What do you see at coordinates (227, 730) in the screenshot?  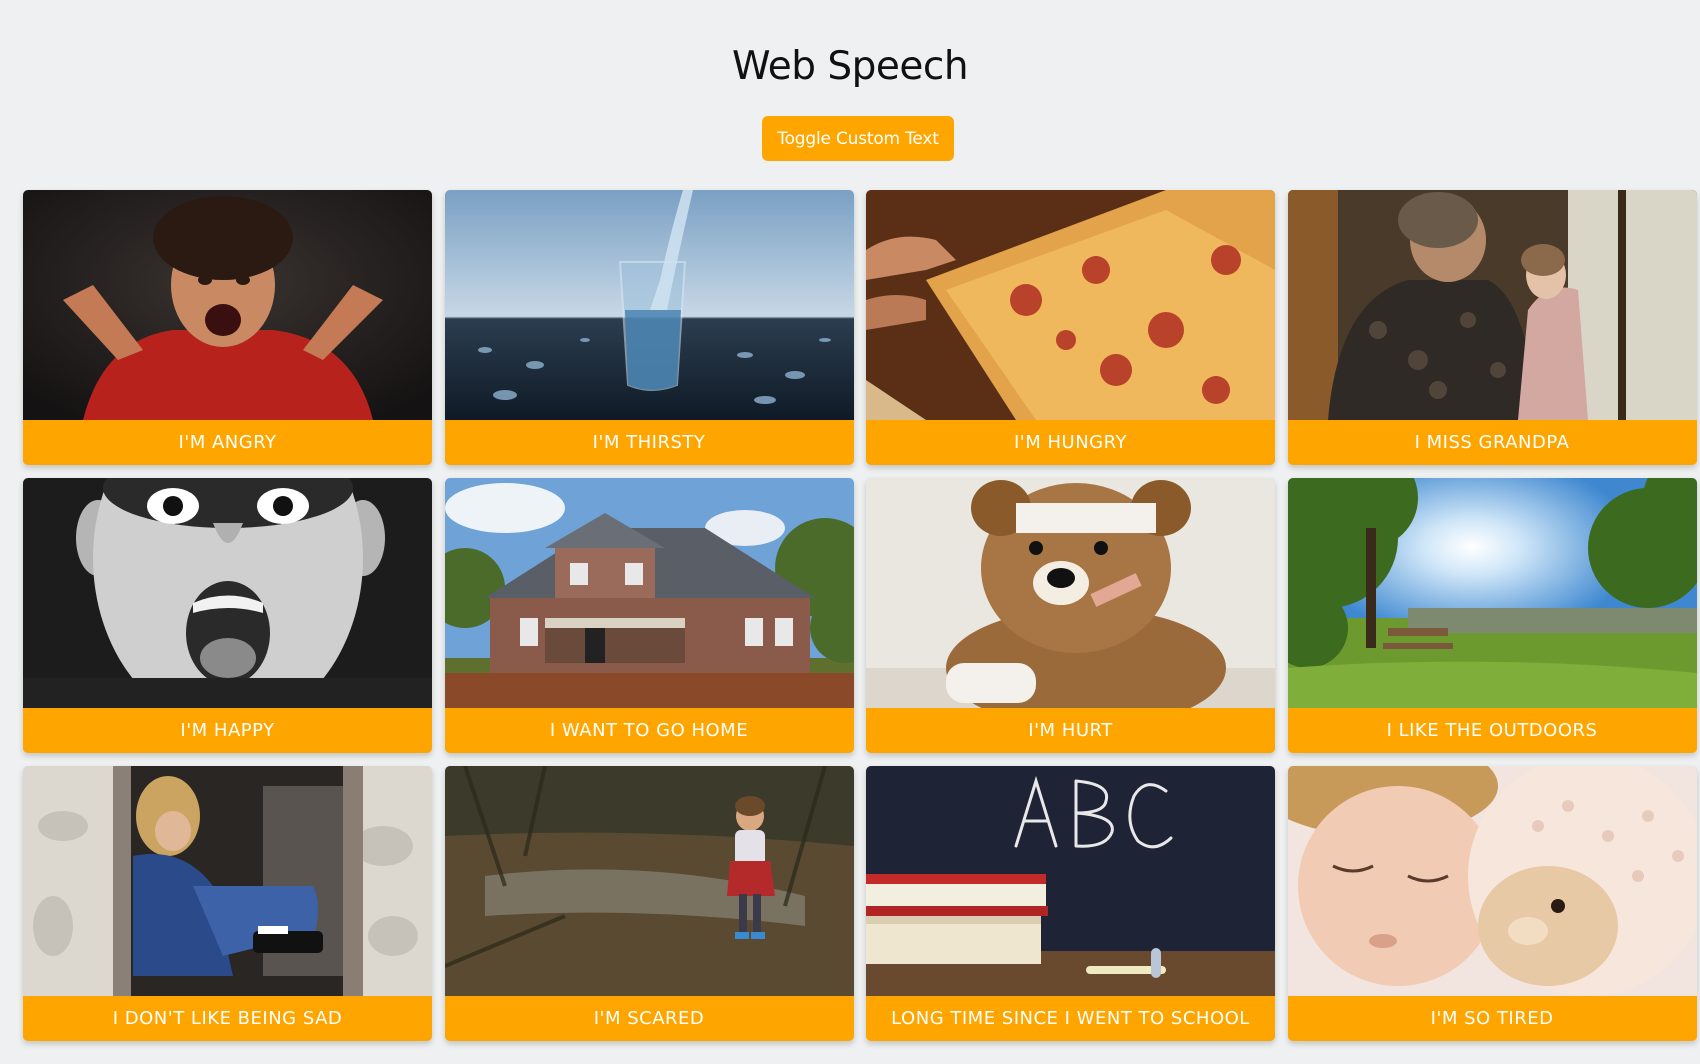 I see `card-caption: I'M HAPPY` at bounding box center [227, 730].